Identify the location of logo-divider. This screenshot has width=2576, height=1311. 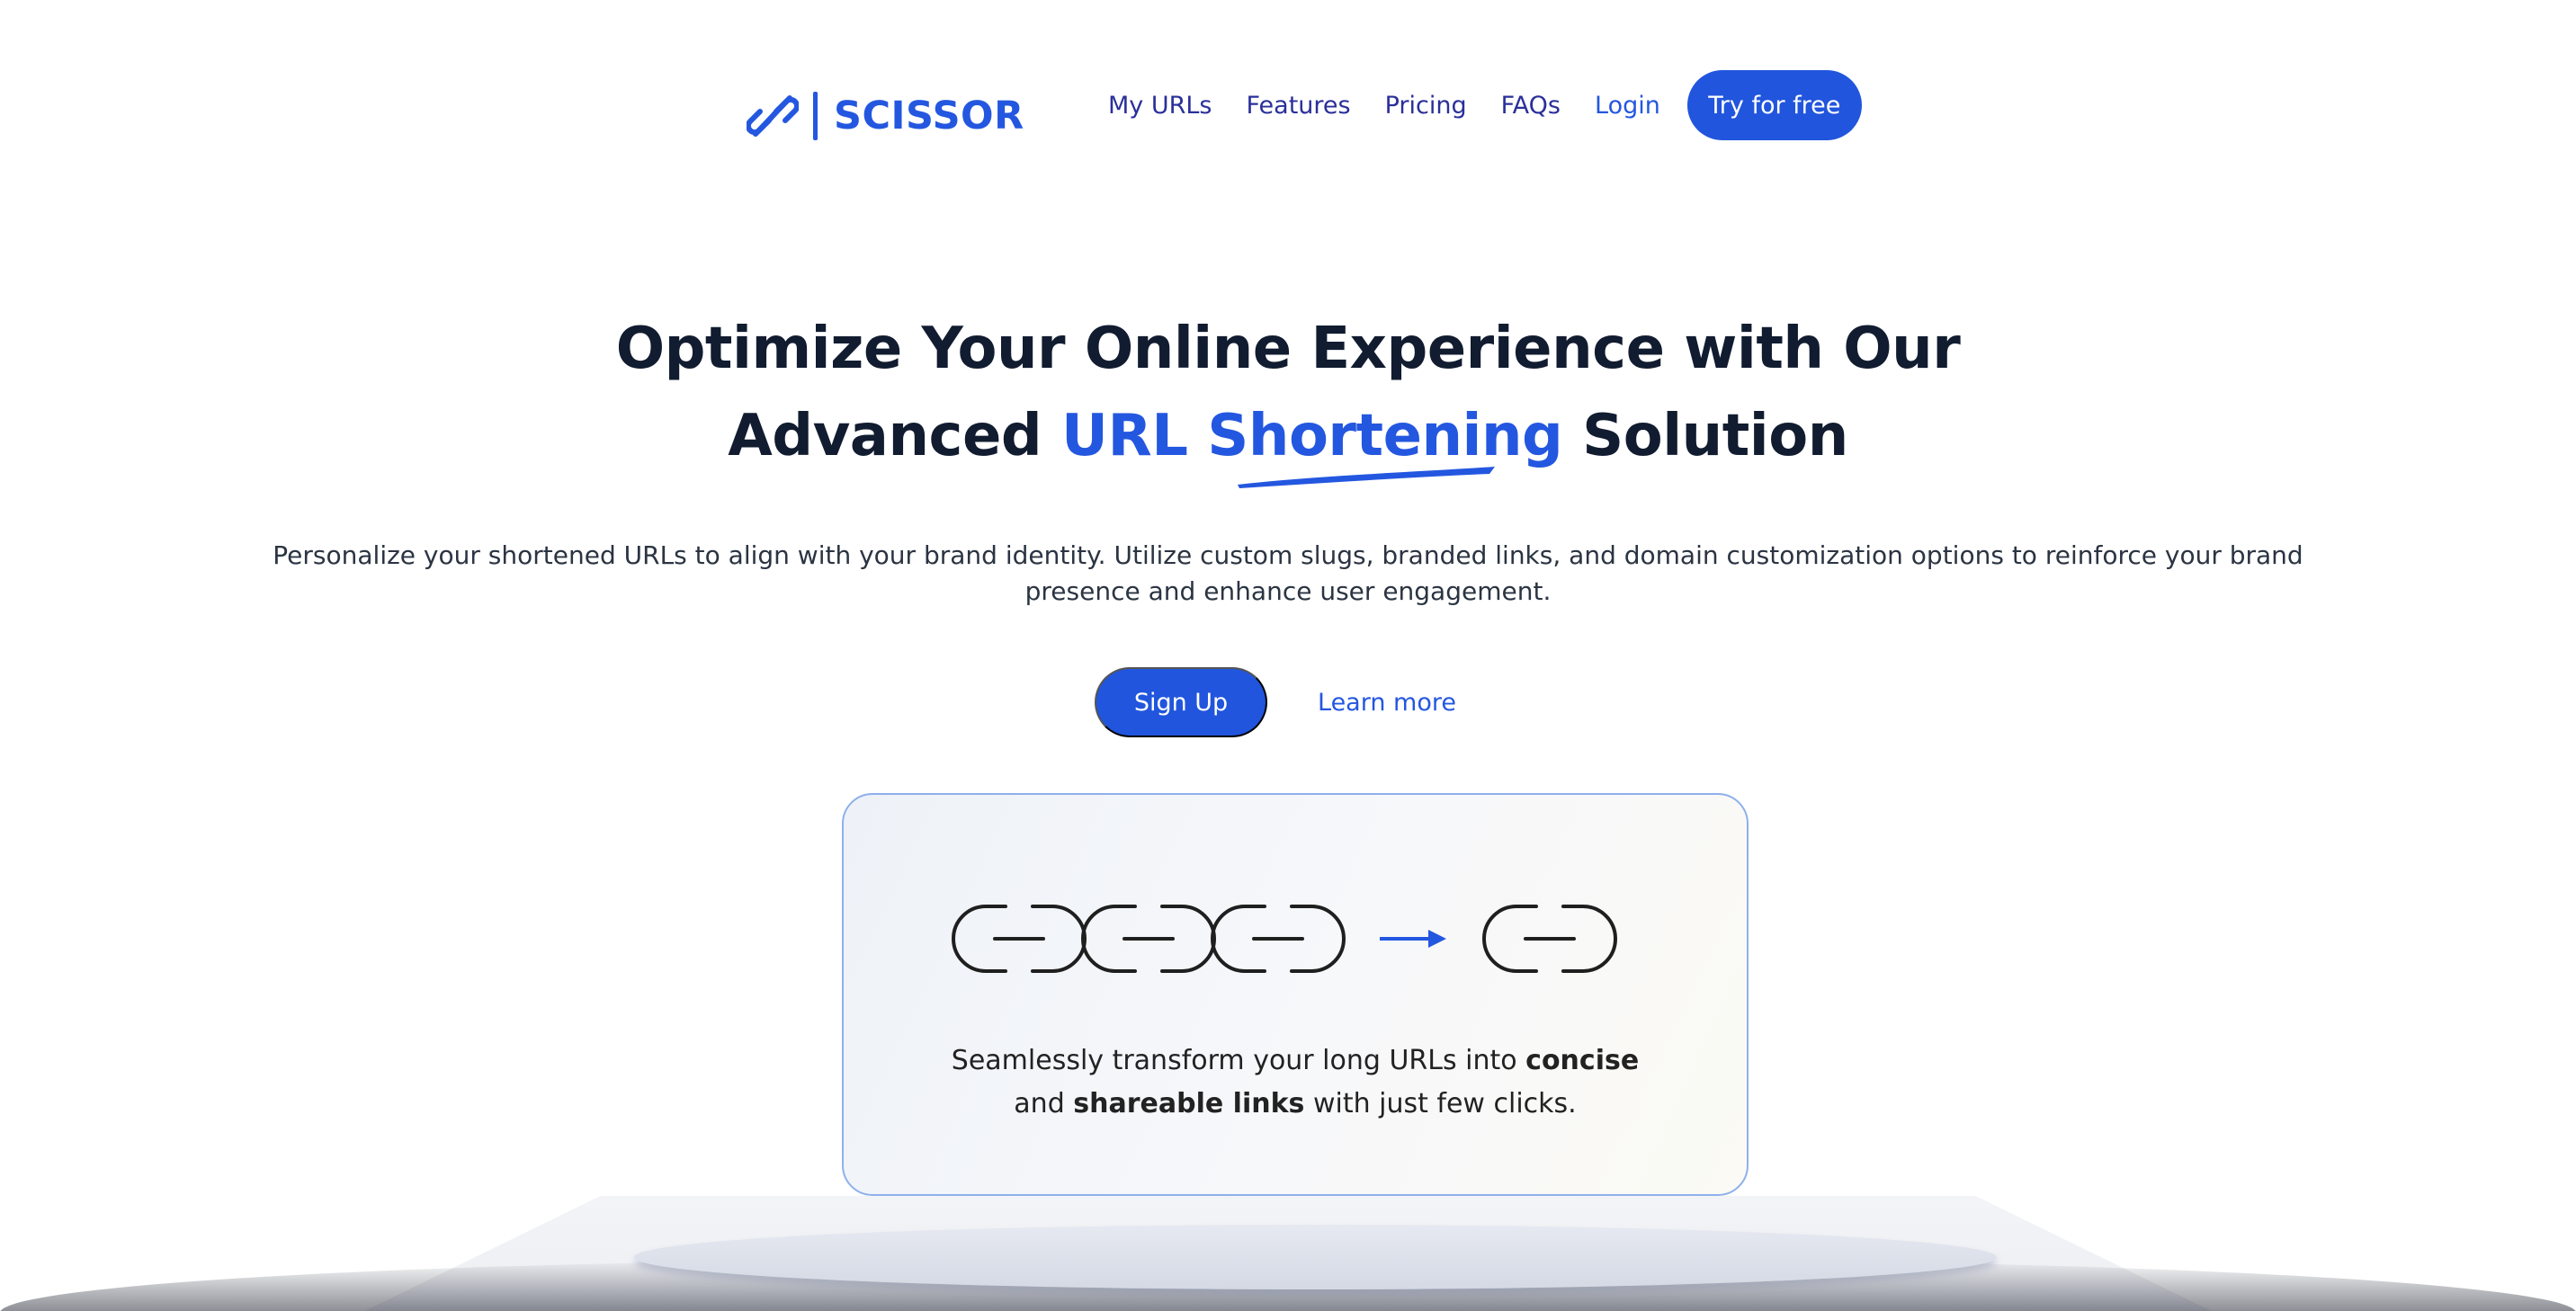
(815, 116).